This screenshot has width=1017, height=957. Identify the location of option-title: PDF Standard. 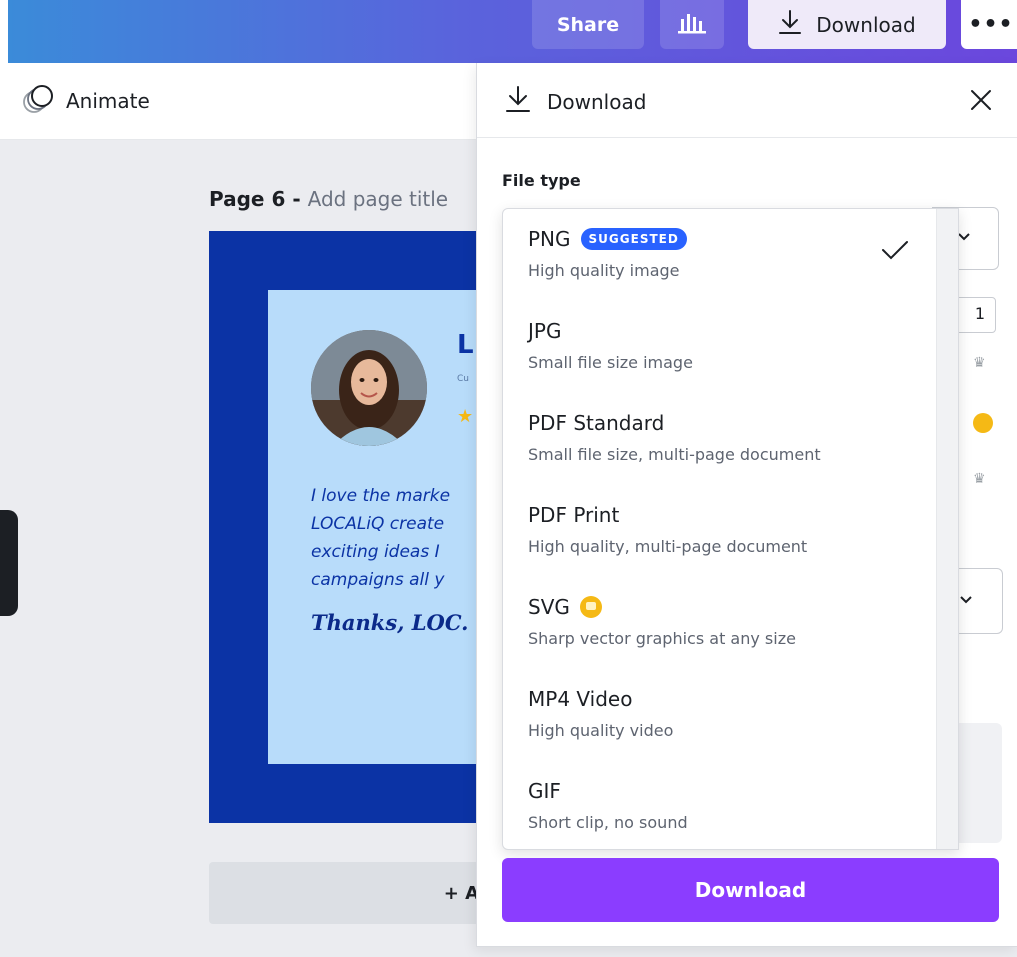
(596, 423).